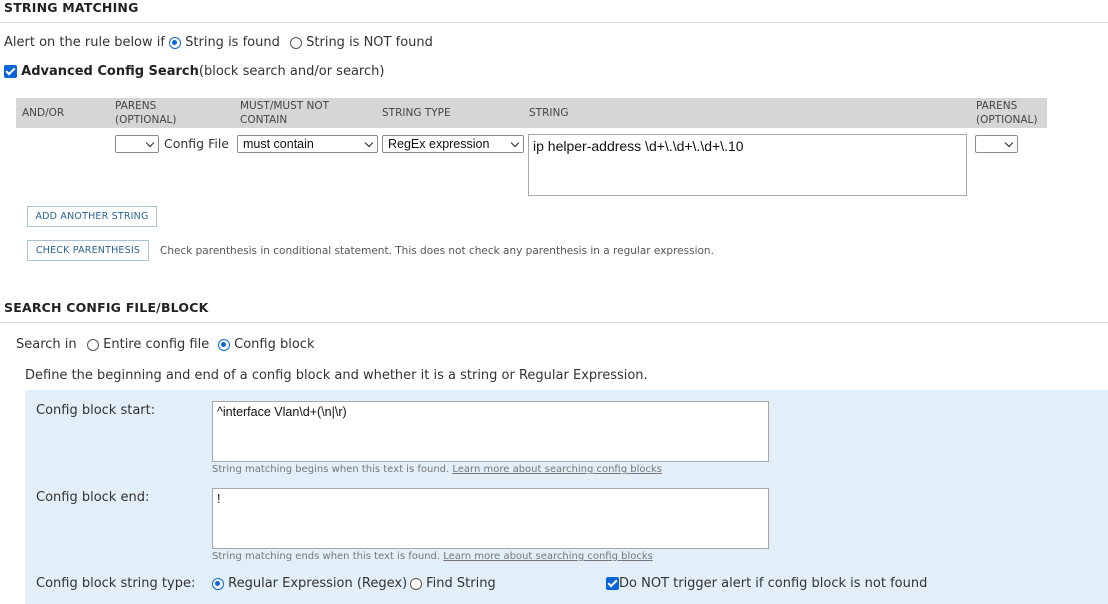 This screenshot has width=1108, height=604. I want to click on learn-more-link-start: Learn more about searching config blocks, so click(557, 469).